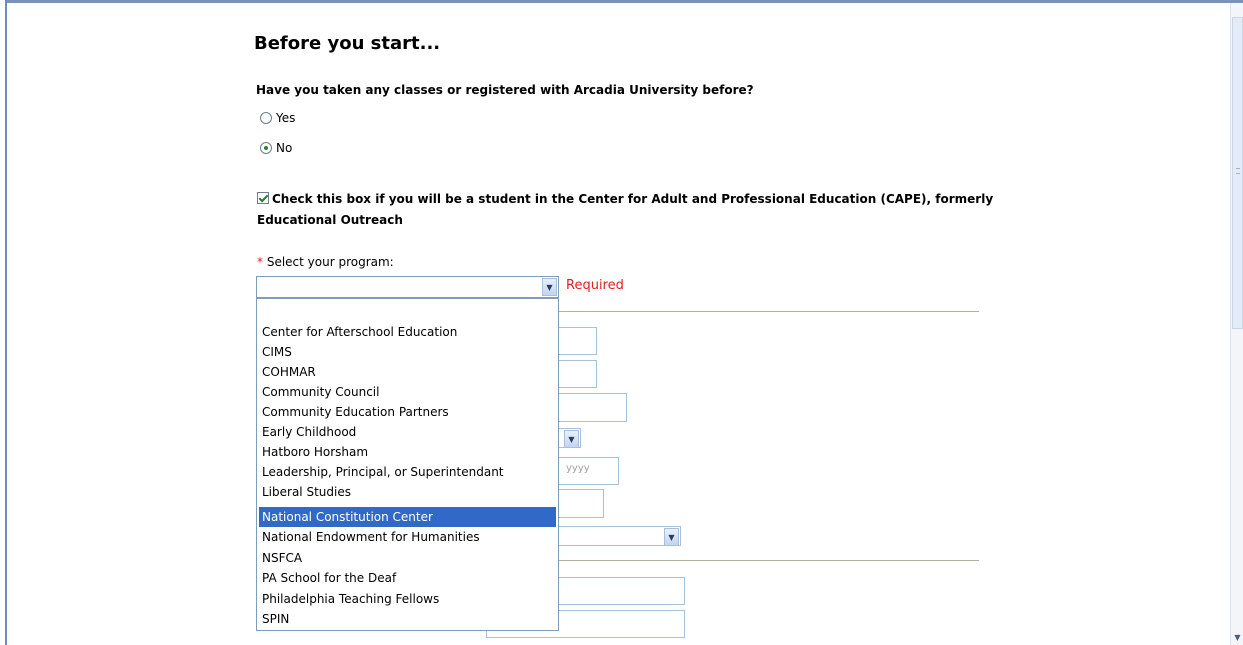  What do you see at coordinates (263, 198) in the screenshot?
I see `cape-checkbox` at bounding box center [263, 198].